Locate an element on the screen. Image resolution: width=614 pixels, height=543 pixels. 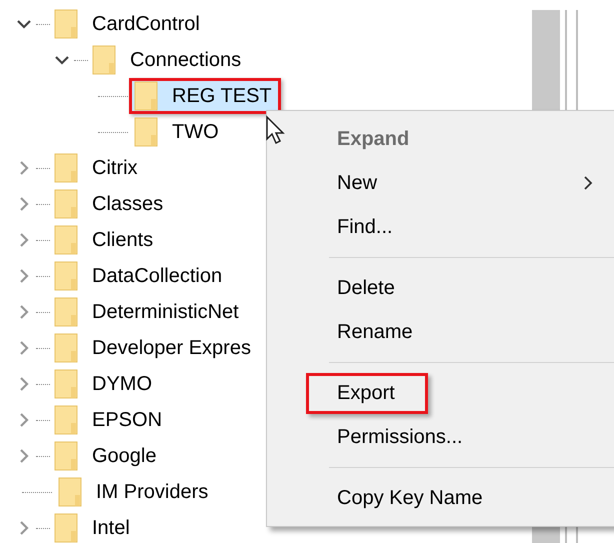
tree-item: DeterministicNet is located at coordinates (148, 312).